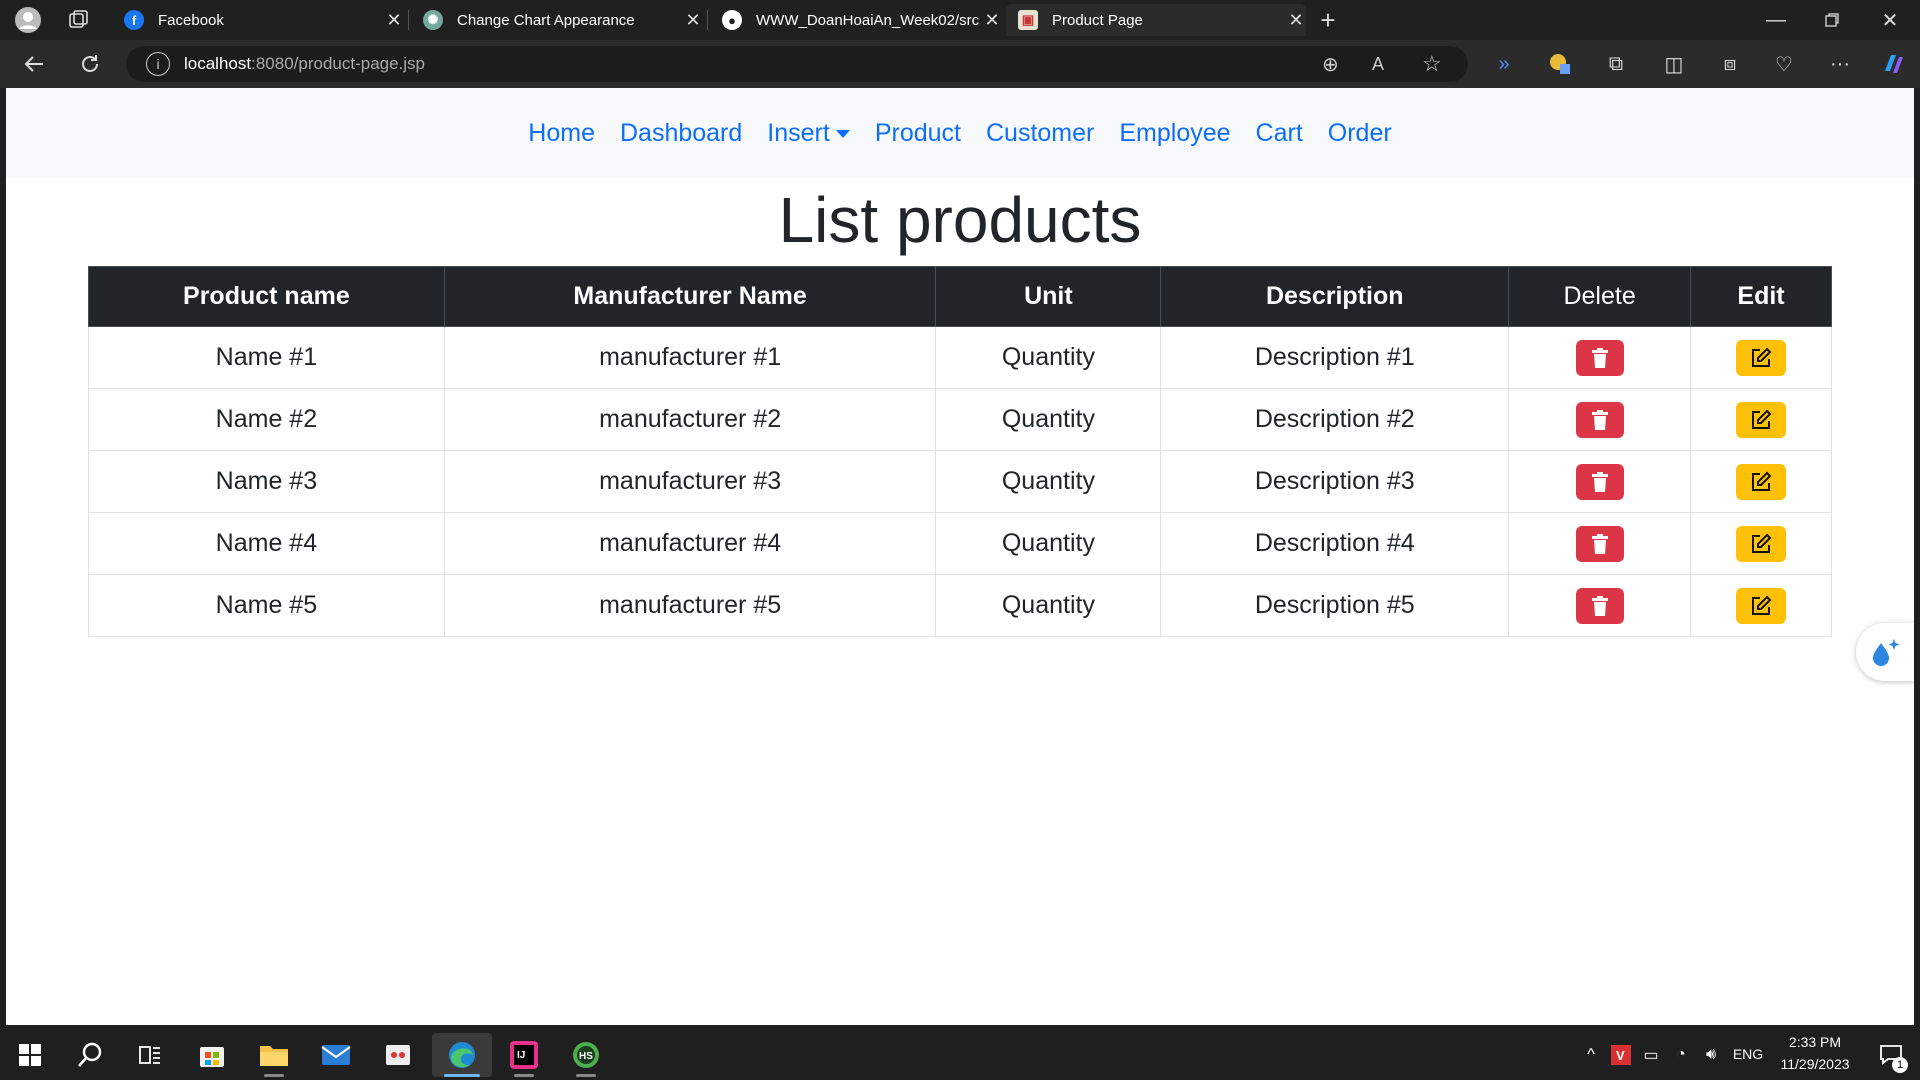 The height and width of the screenshot is (1080, 1920). What do you see at coordinates (809, 133) in the screenshot?
I see `nav-insert-dropdown: Insert` at bounding box center [809, 133].